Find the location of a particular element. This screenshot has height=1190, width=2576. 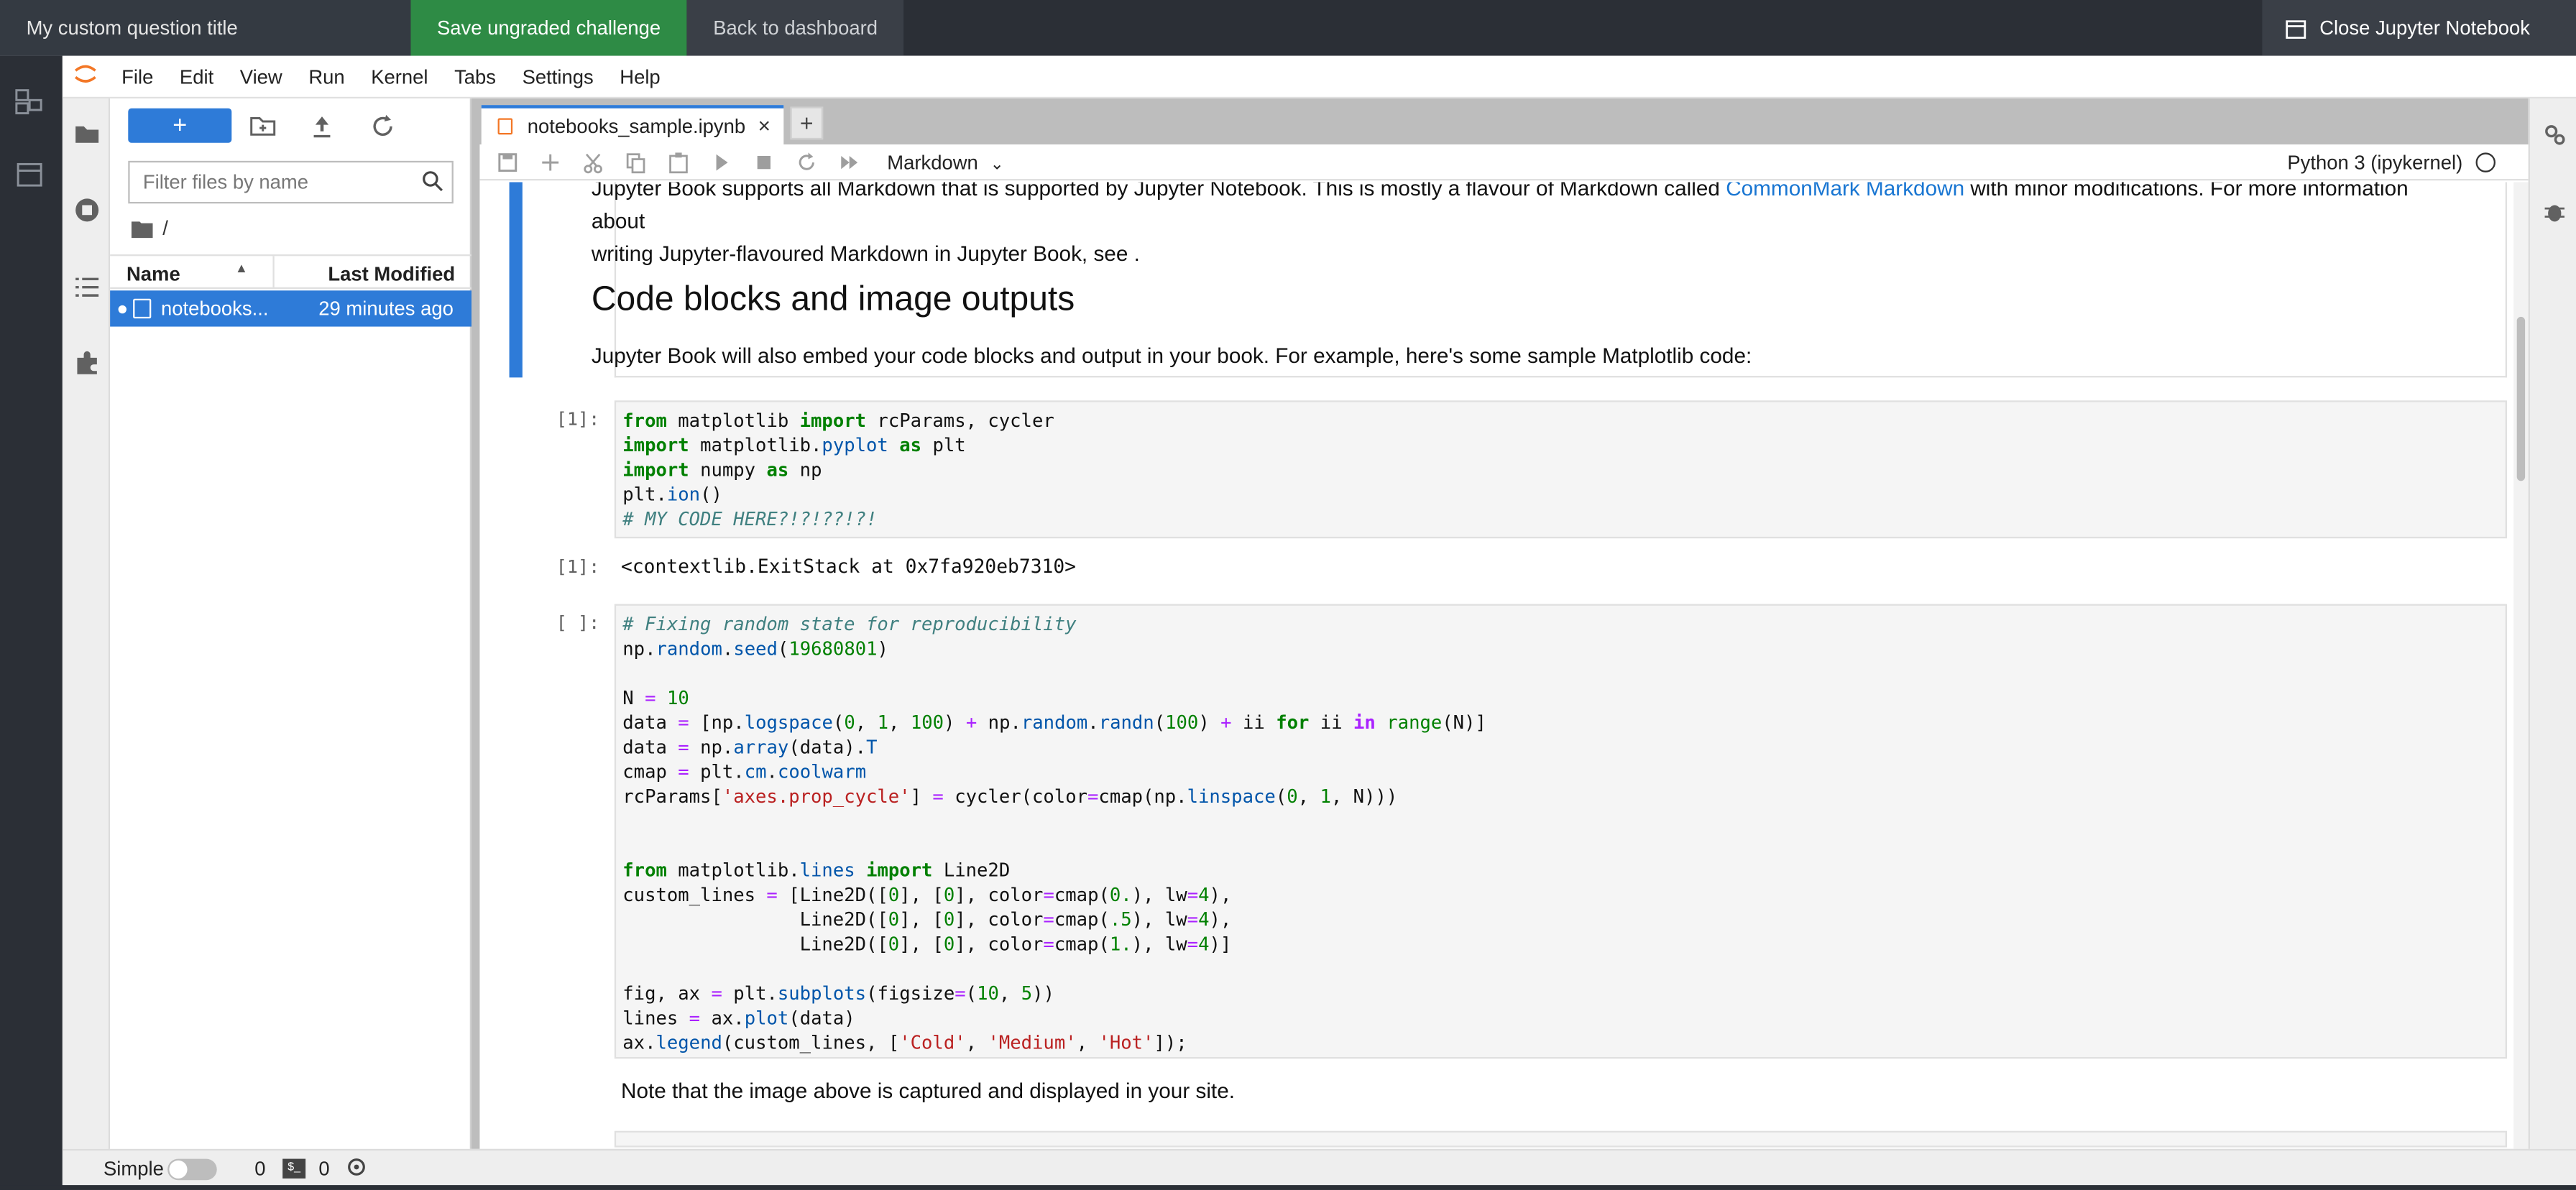

new-launcher-button: + is located at coordinates (180, 125).